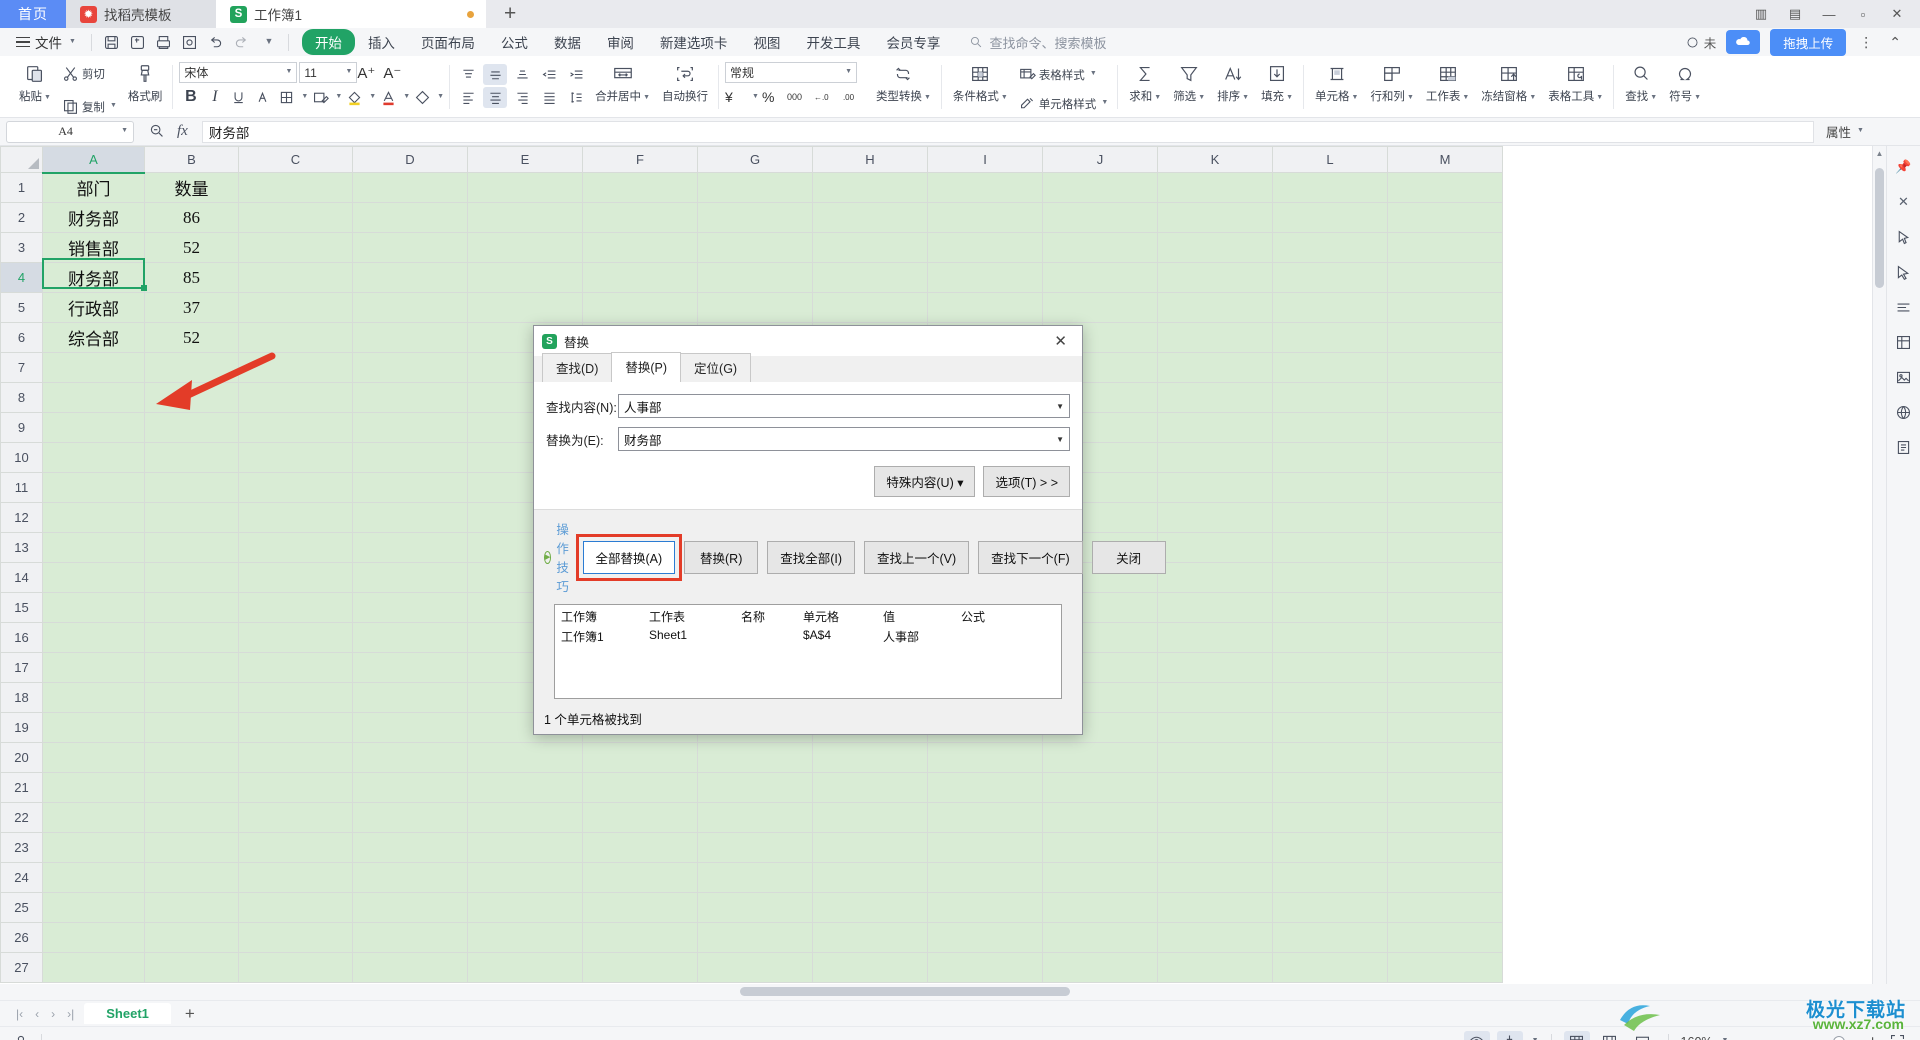  What do you see at coordinates (640, 187) in the screenshot?
I see `cell-F1` at bounding box center [640, 187].